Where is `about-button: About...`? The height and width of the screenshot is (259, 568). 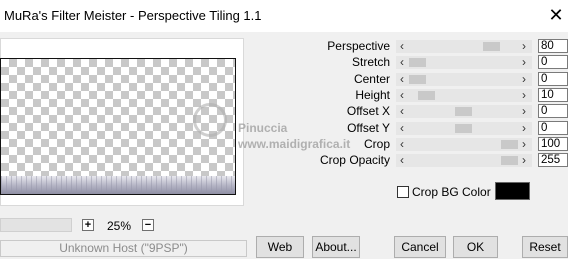 about-button: About... is located at coordinates (336, 247).